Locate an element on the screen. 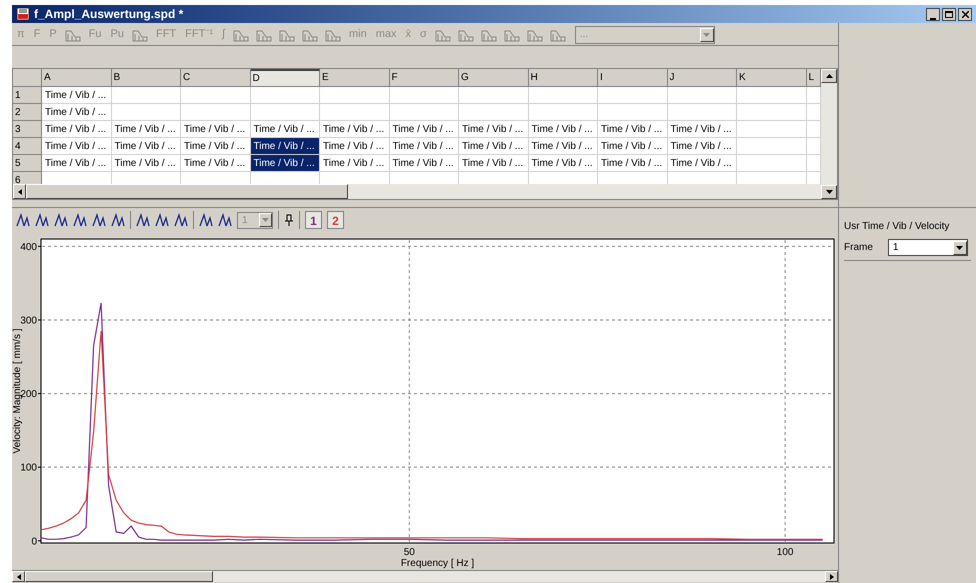 The height and width of the screenshot is (583, 976). column-header: H is located at coordinates (563, 78).